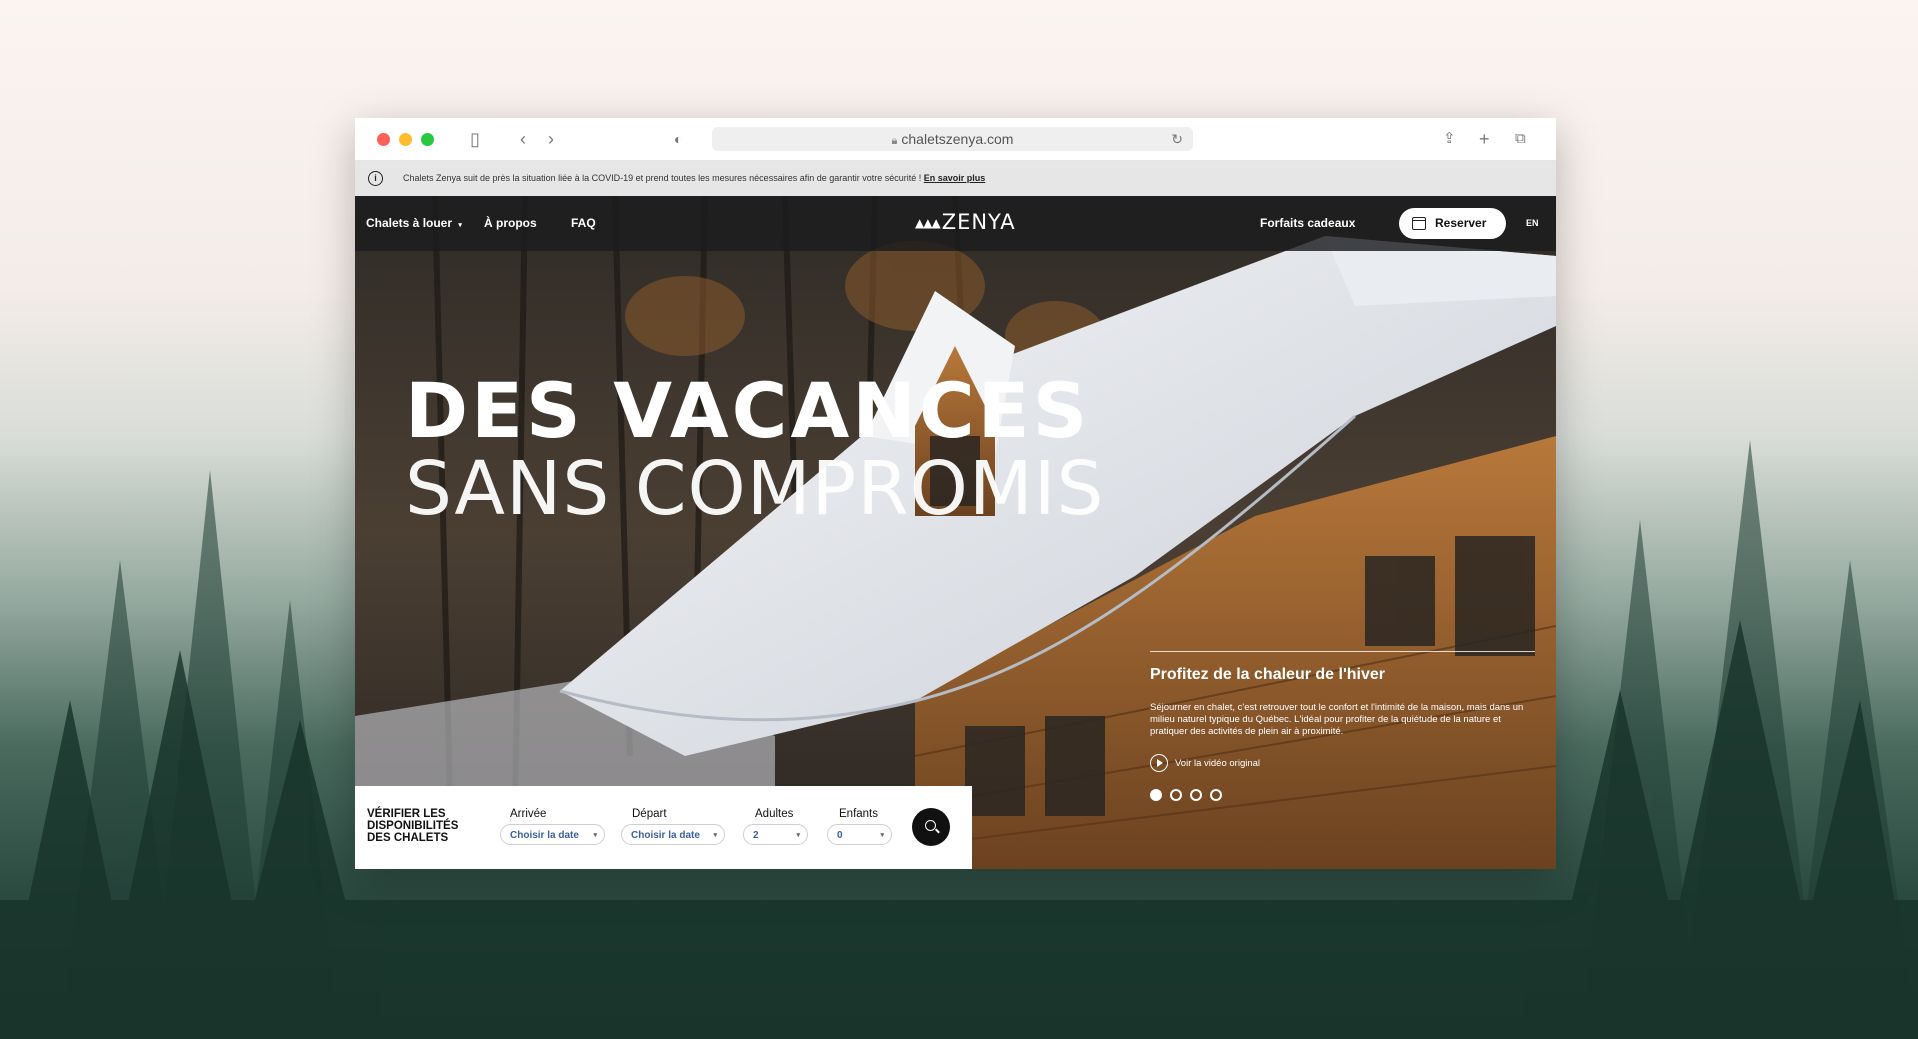  Describe the element at coordinates (413, 826) in the screenshot. I see `booking-title: Vérifier les disponibilités des chalets` at that location.